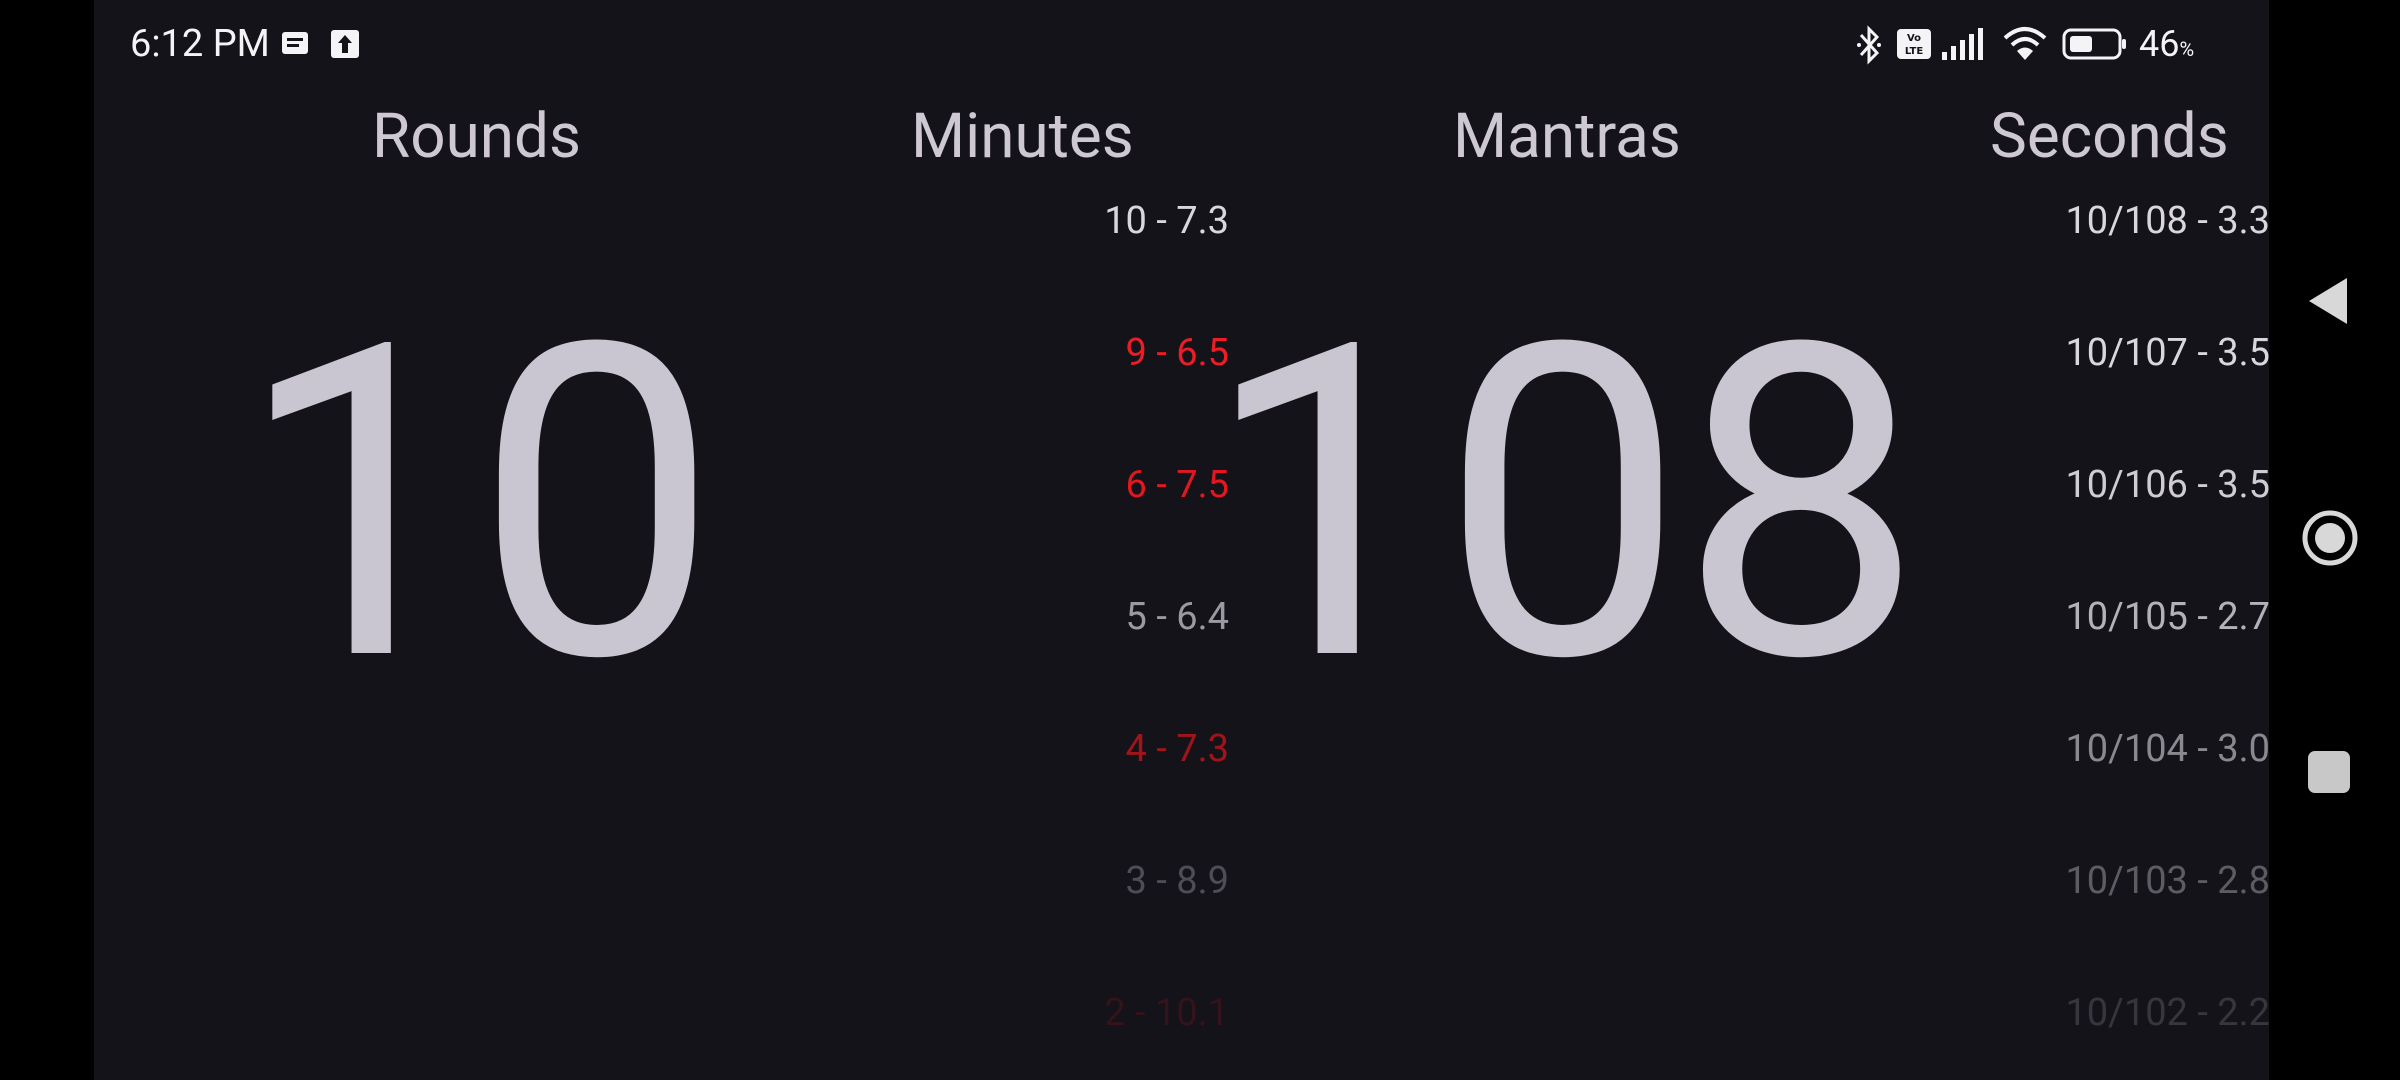 The width and height of the screenshot is (2400, 1080). What do you see at coordinates (1914, 38) in the screenshot?
I see `svg-text: Vo` at bounding box center [1914, 38].